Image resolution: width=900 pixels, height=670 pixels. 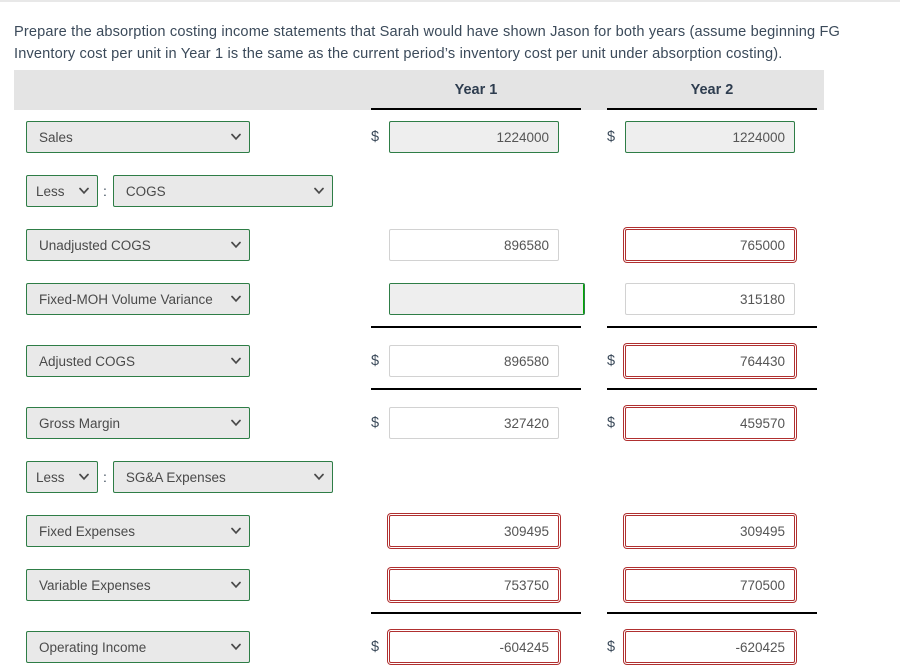 I want to click on cell-fixed-moh-volume-variance-year-1: $i, so click(x=476, y=299).